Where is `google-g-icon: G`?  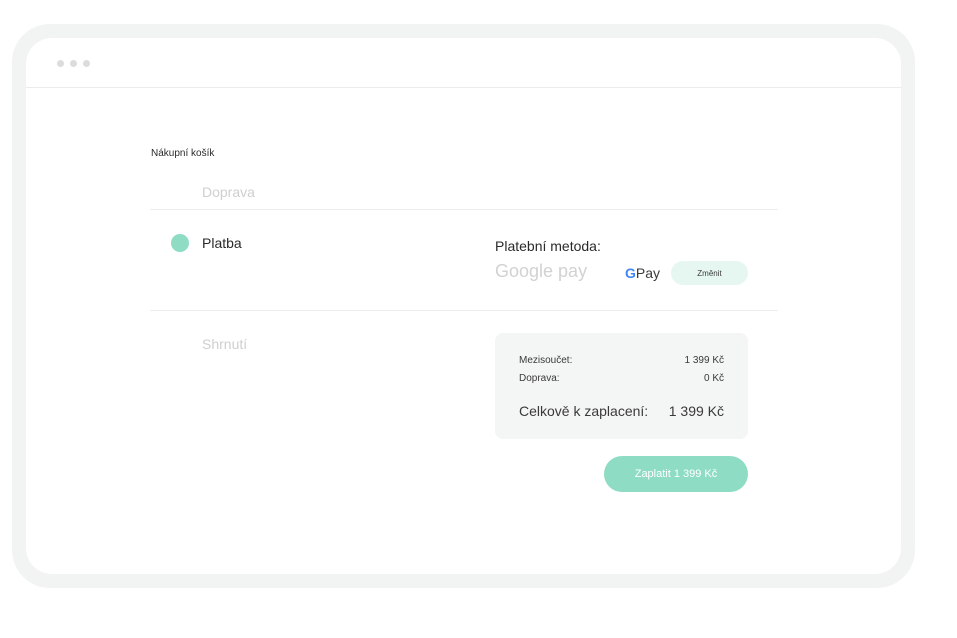
google-g-icon: G is located at coordinates (630, 273).